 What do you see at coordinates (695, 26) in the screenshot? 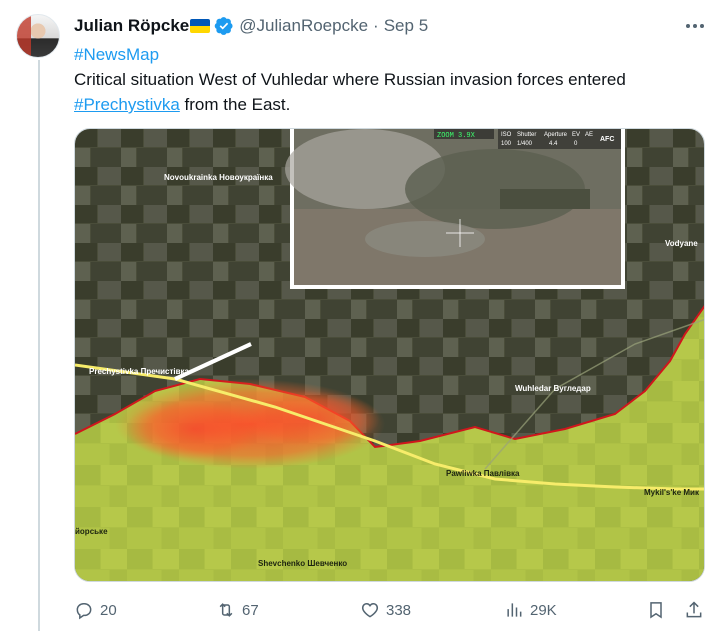
I see `more-options-icon` at bounding box center [695, 26].